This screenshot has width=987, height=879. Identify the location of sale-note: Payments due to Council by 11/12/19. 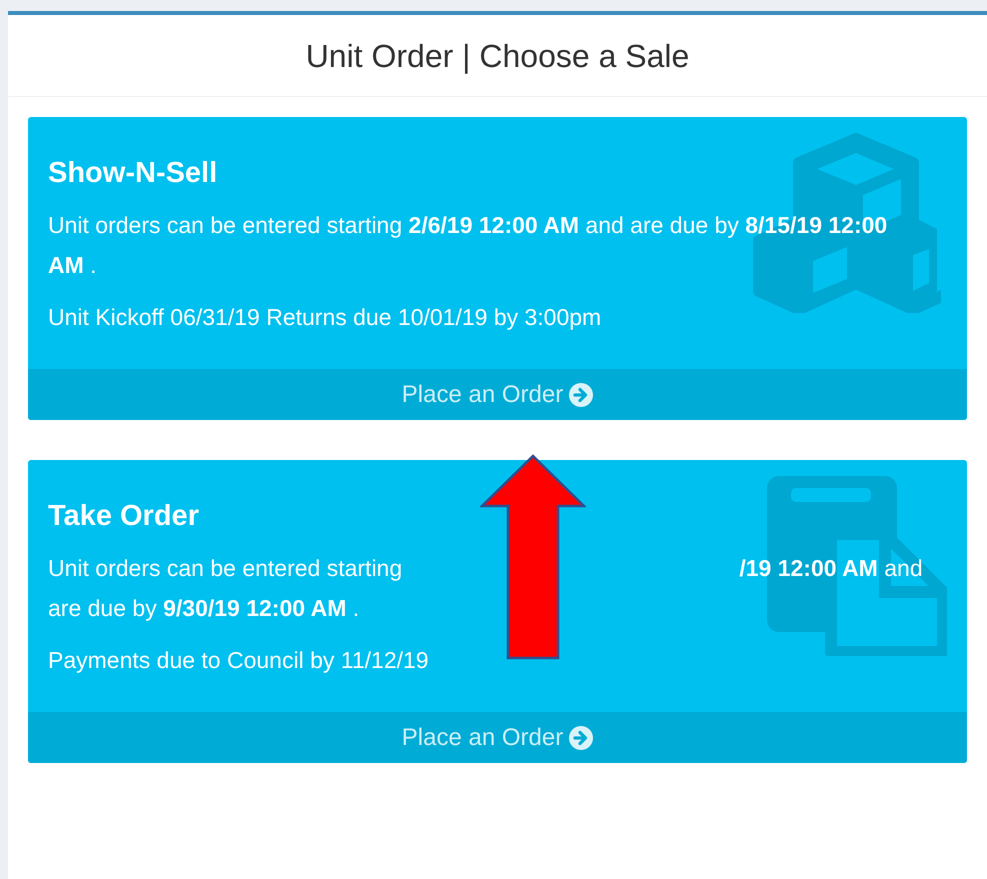
(238, 660).